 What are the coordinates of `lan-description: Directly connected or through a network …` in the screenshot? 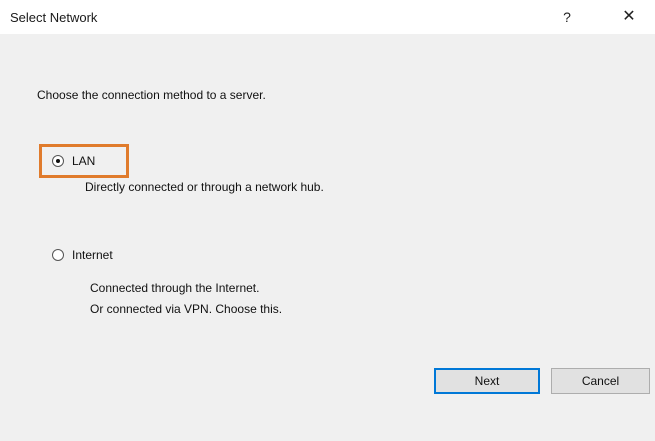 It's located at (204, 187).